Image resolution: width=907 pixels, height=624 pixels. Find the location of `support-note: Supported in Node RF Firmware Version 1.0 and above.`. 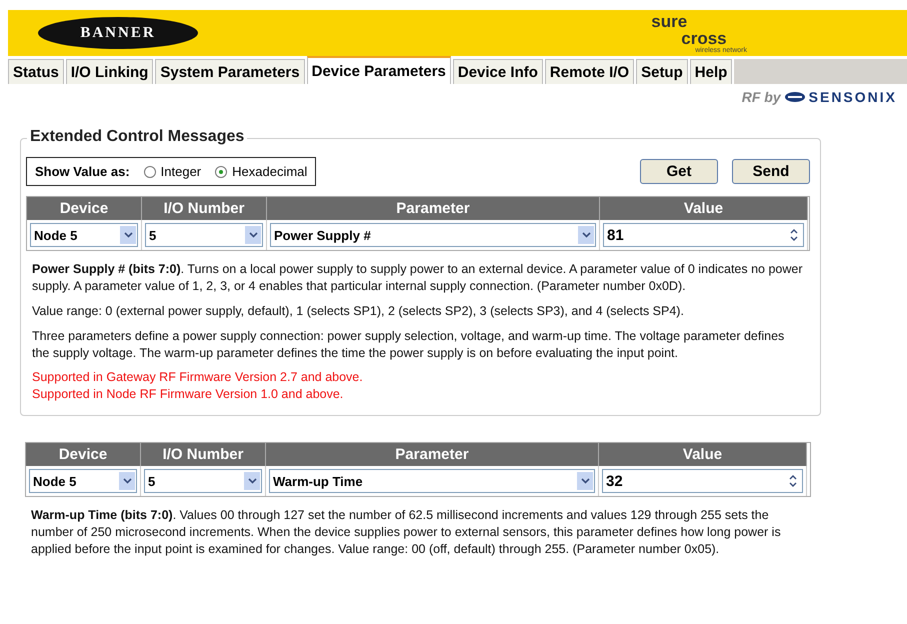

support-note: Supported in Node RF Firmware Version 1.0 and above. is located at coordinates (188, 395).